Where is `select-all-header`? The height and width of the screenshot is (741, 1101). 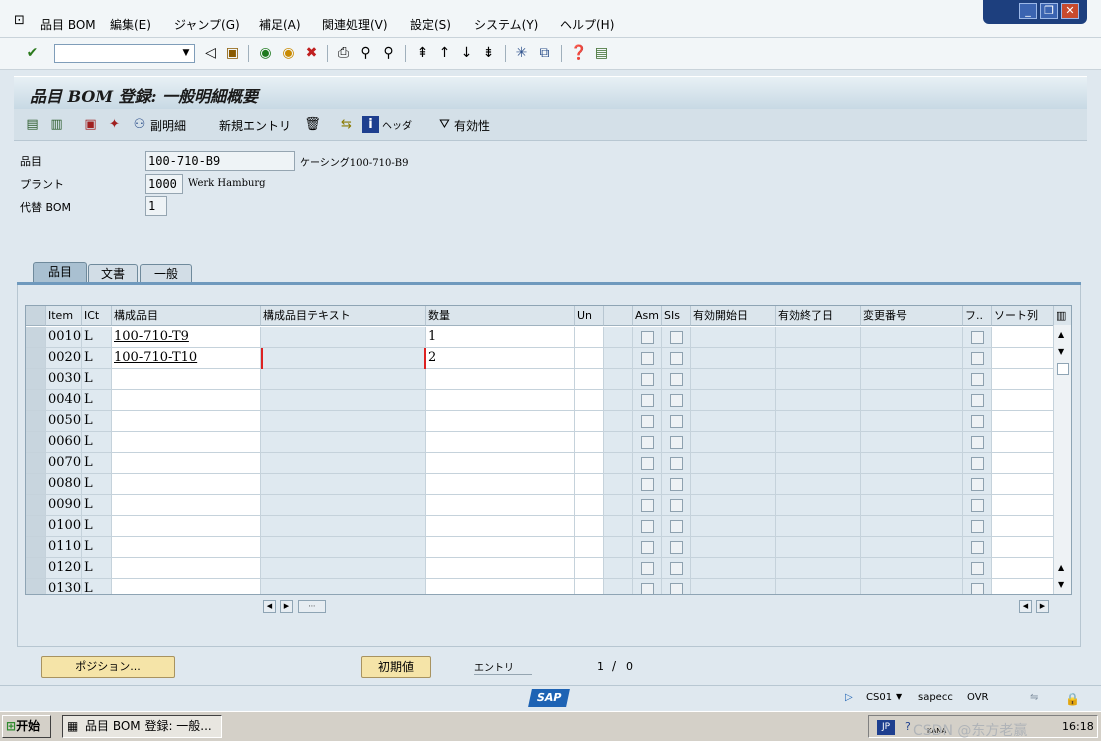 select-all-header is located at coordinates (36, 316).